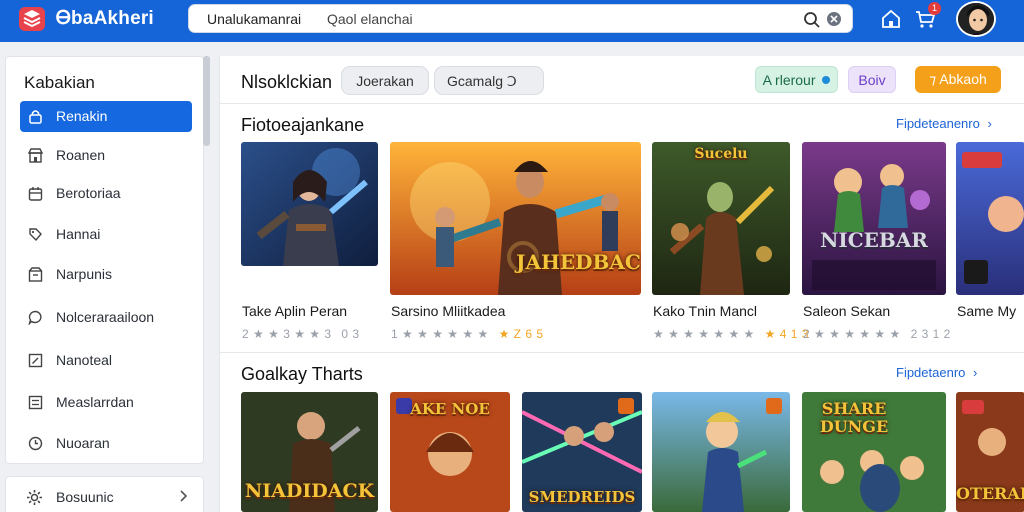  Describe the element at coordinates (302, 374) in the screenshot. I see `section-title: Goalkay Tharts` at that location.